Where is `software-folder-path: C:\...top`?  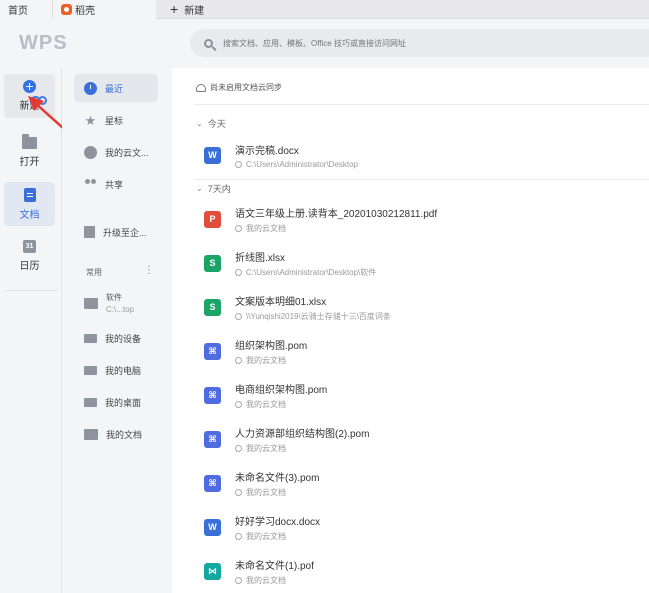
software-folder-path: C:\...top is located at coordinates (120, 309).